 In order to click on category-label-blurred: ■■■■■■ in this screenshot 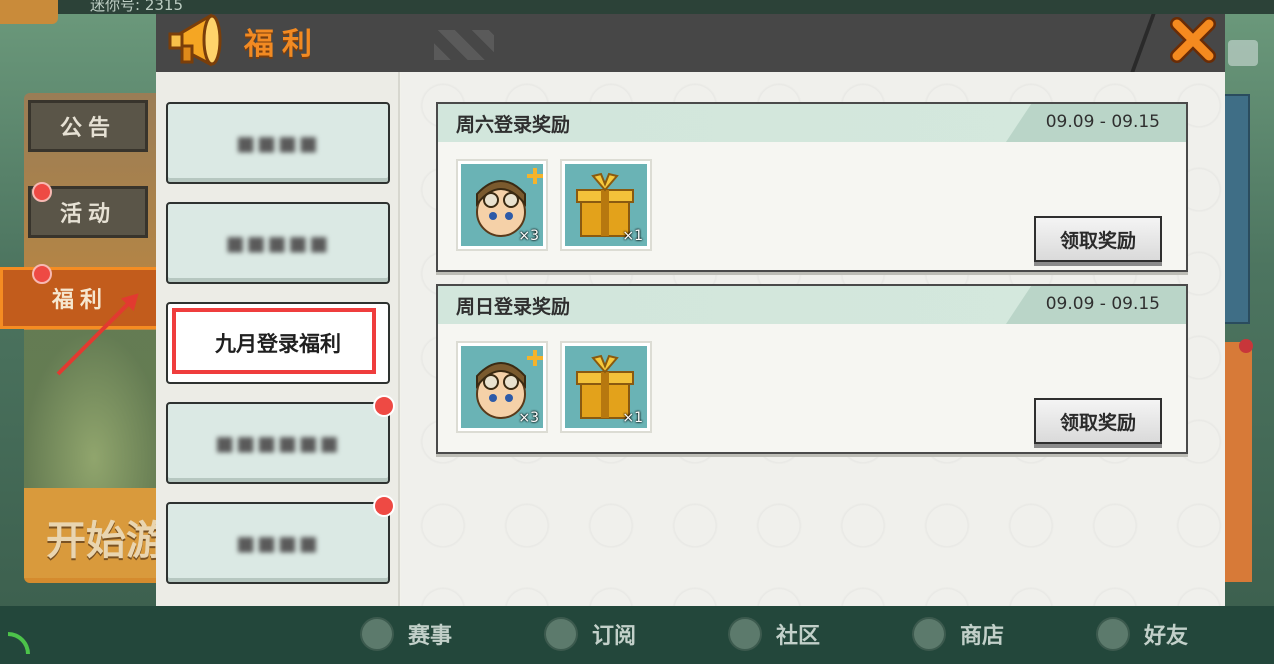, I will do `click(278, 443)`.